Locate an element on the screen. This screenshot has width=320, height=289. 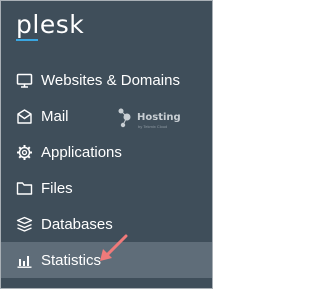
monitor-icon is located at coordinates (24, 80).